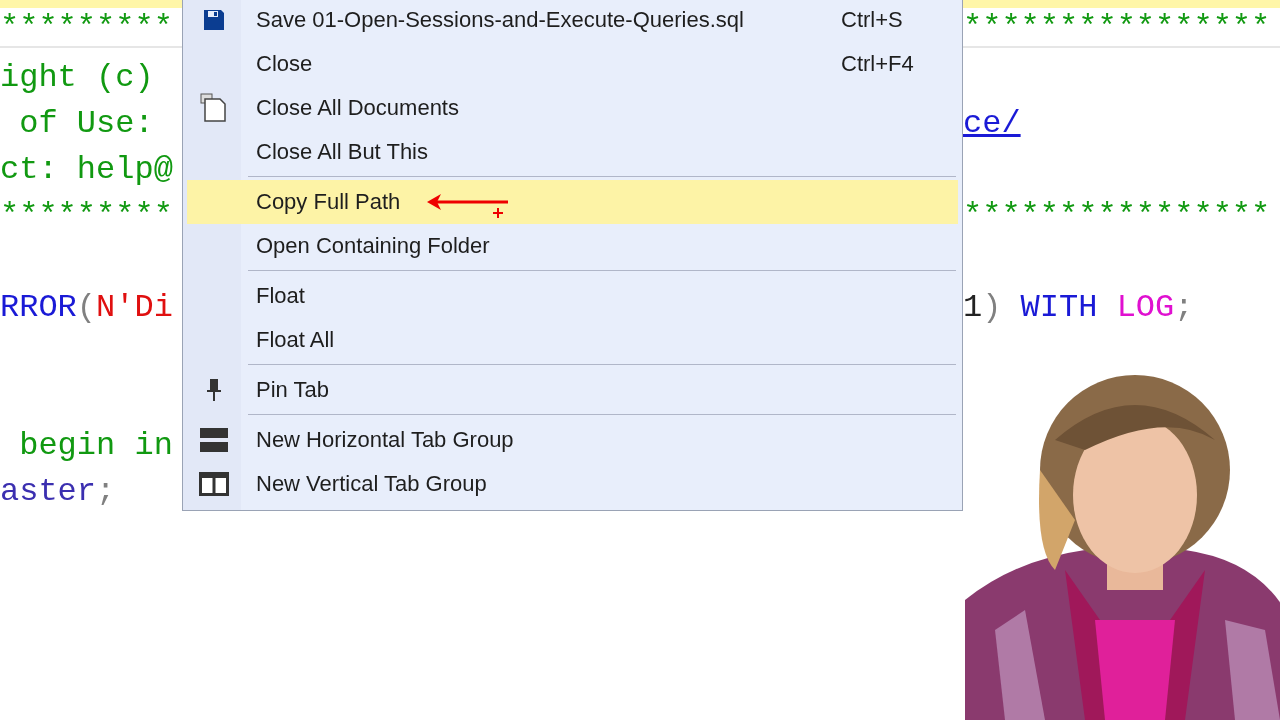 The width and height of the screenshot is (1280, 720). Describe the element at coordinates (572, 64) in the screenshot. I see `menu-item: Close Ctrl+F4` at that location.